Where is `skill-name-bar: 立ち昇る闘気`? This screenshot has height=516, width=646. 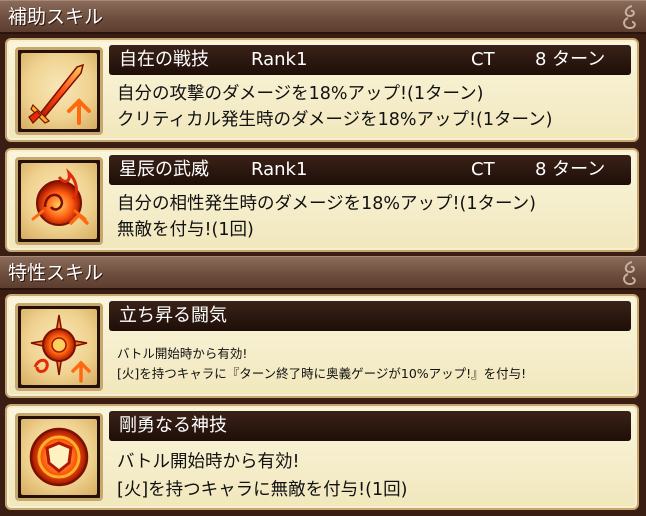
skill-name-bar: 立ち昇る闘気 is located at coordinates (370, 316).